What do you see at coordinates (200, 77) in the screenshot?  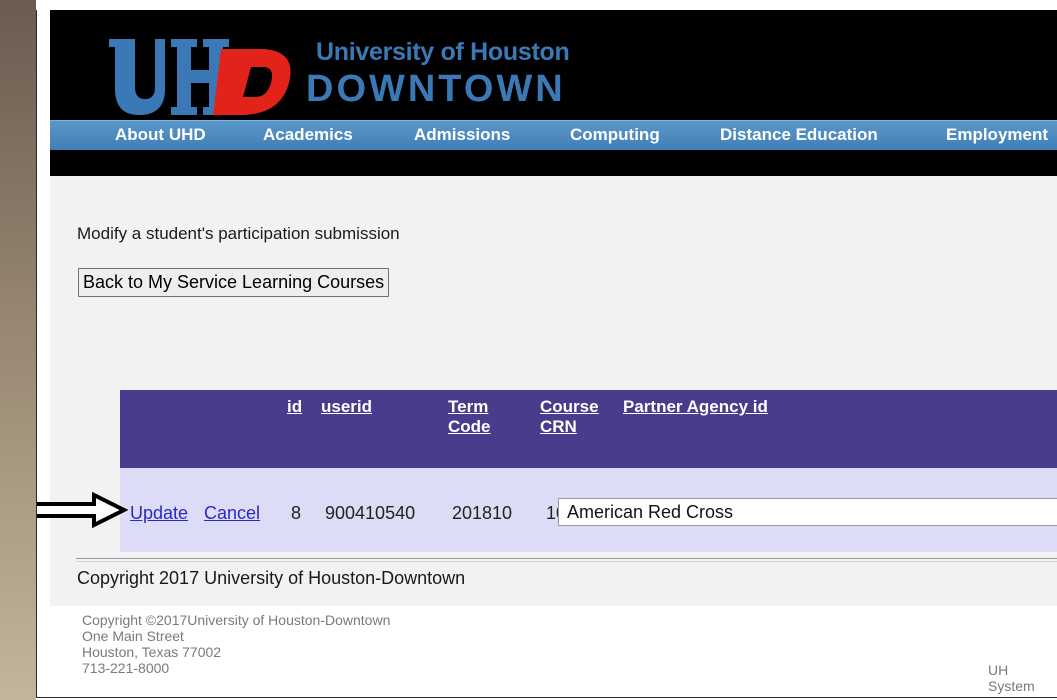 I see `uhd-logo` at bounding box center [200, 77].